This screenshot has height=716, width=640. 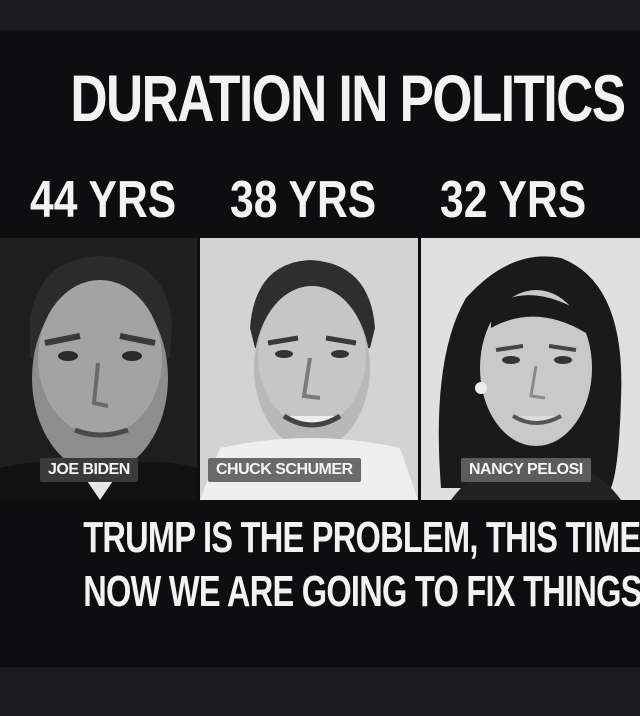 I want to click on nameplate-biden: JOE BIDEN, so click(x=89, y=470).